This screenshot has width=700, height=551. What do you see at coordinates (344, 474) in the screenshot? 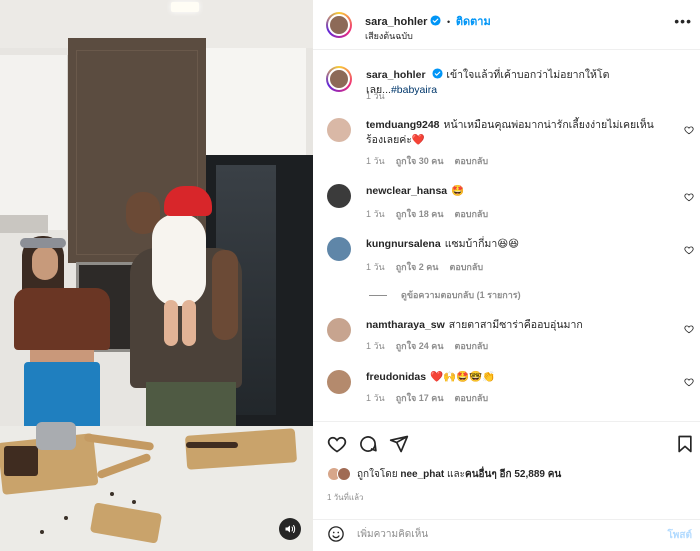
I see `liker-avatar` at bounding box center [344, 474].